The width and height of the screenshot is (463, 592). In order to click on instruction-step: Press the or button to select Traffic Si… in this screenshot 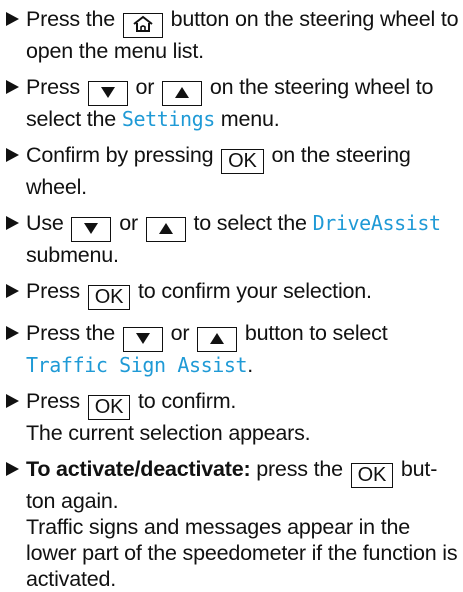, I will do `click(231, 349)`.